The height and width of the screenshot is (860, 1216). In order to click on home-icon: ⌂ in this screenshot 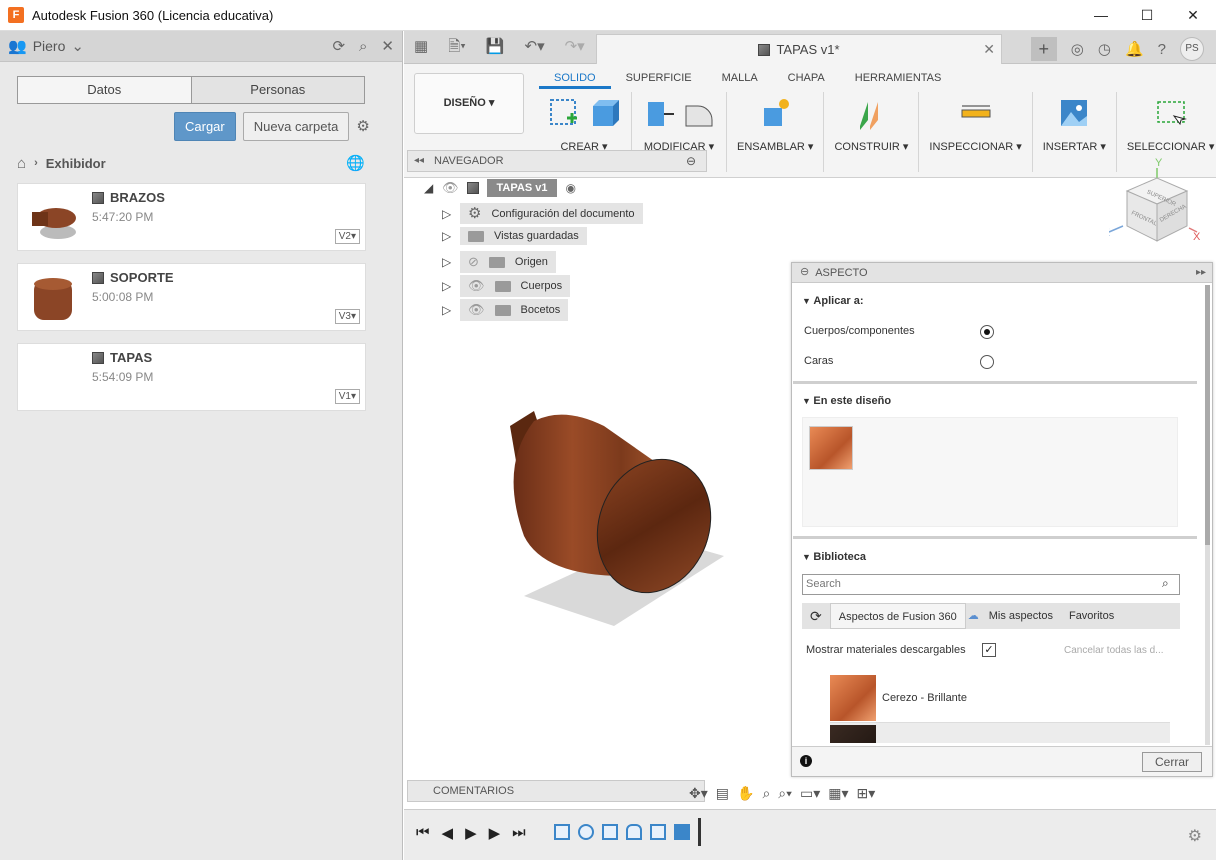, I will do `click(21, 163)`.